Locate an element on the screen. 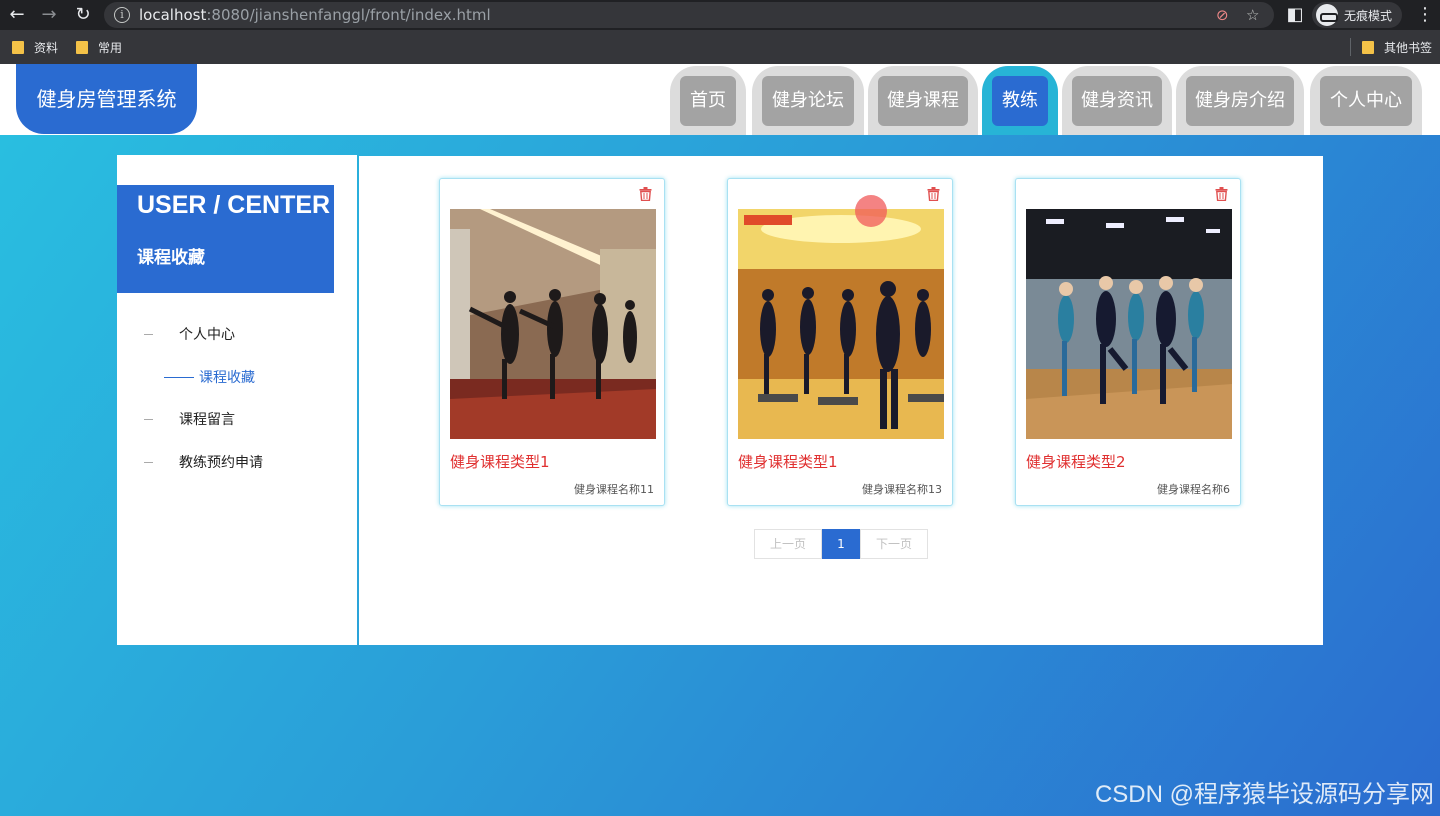  blocked-content-icon: ⊘ is located at coordinates (1222, 15).